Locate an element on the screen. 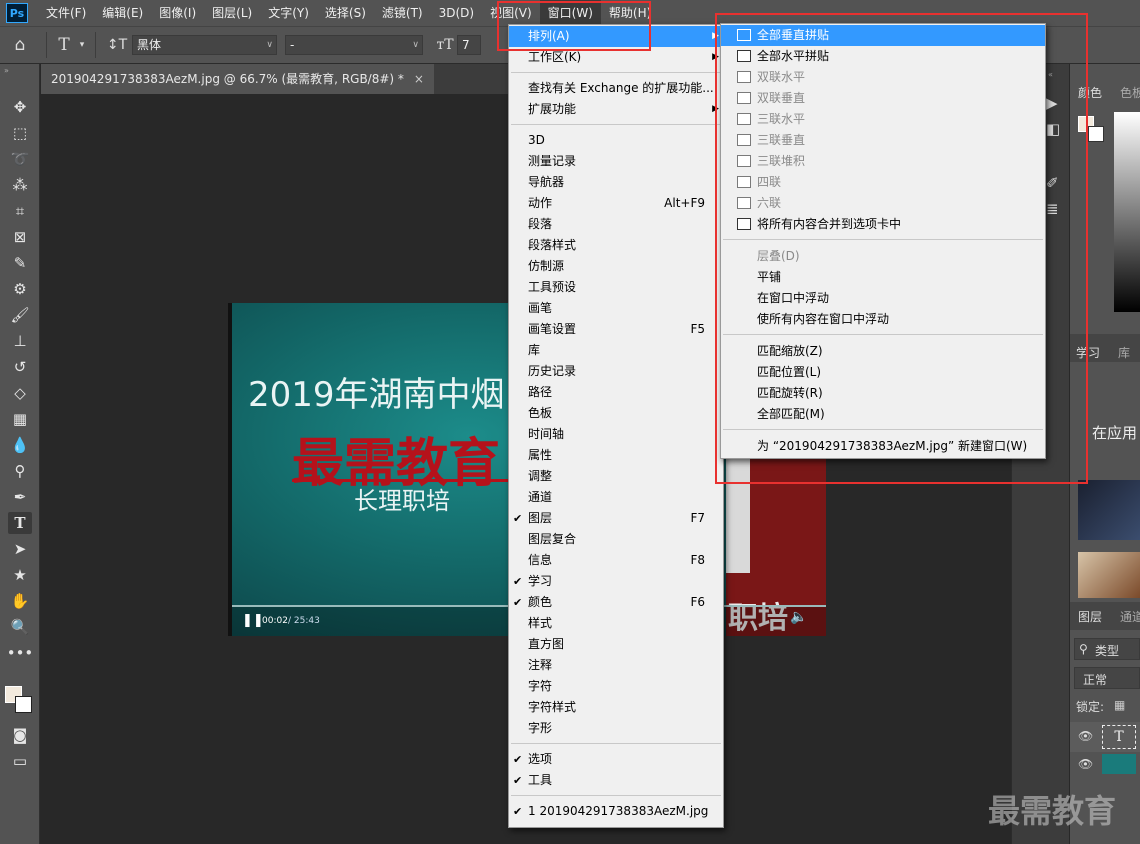  brush-settings-icon: ≣ is located at coordinates (1052, 209).